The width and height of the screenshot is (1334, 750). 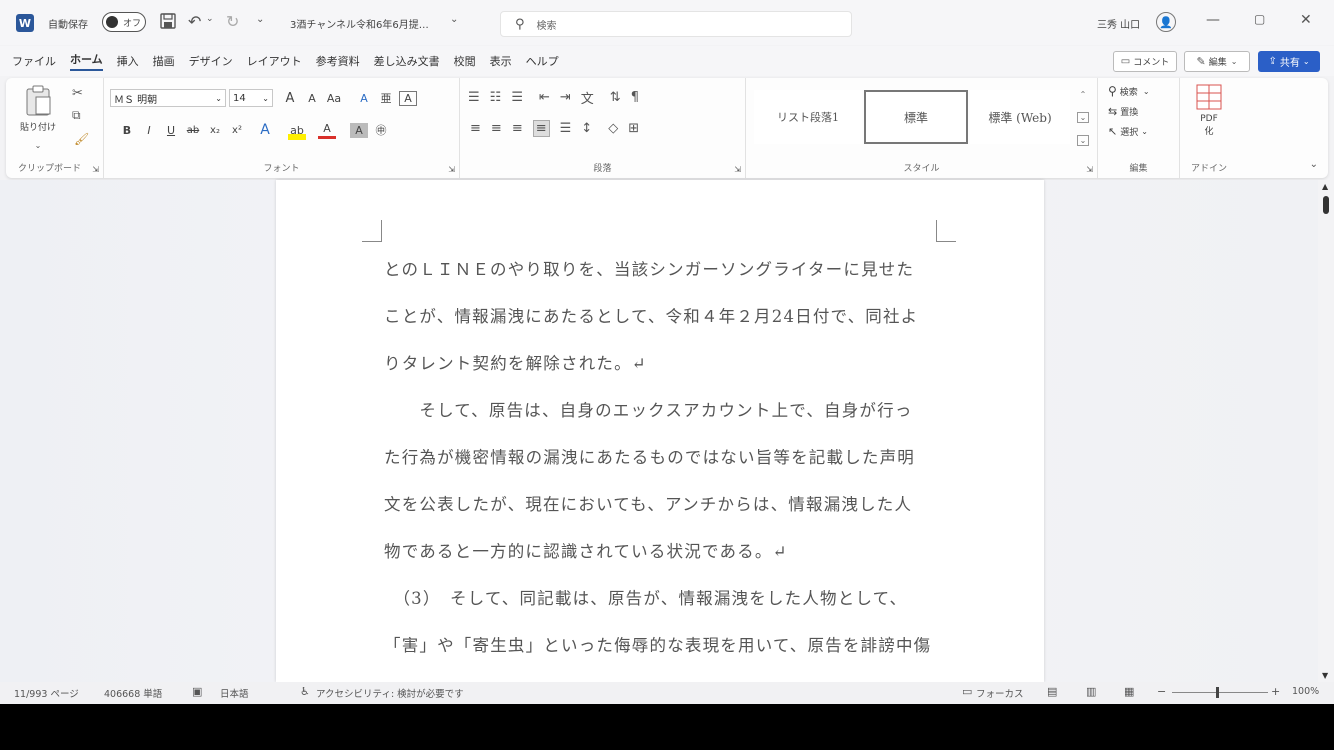 What do you see at coordinates (38, 117) in the screenshot?
I see `paste-button: 貼り付け ⌄` at bounding box center [38, 117].